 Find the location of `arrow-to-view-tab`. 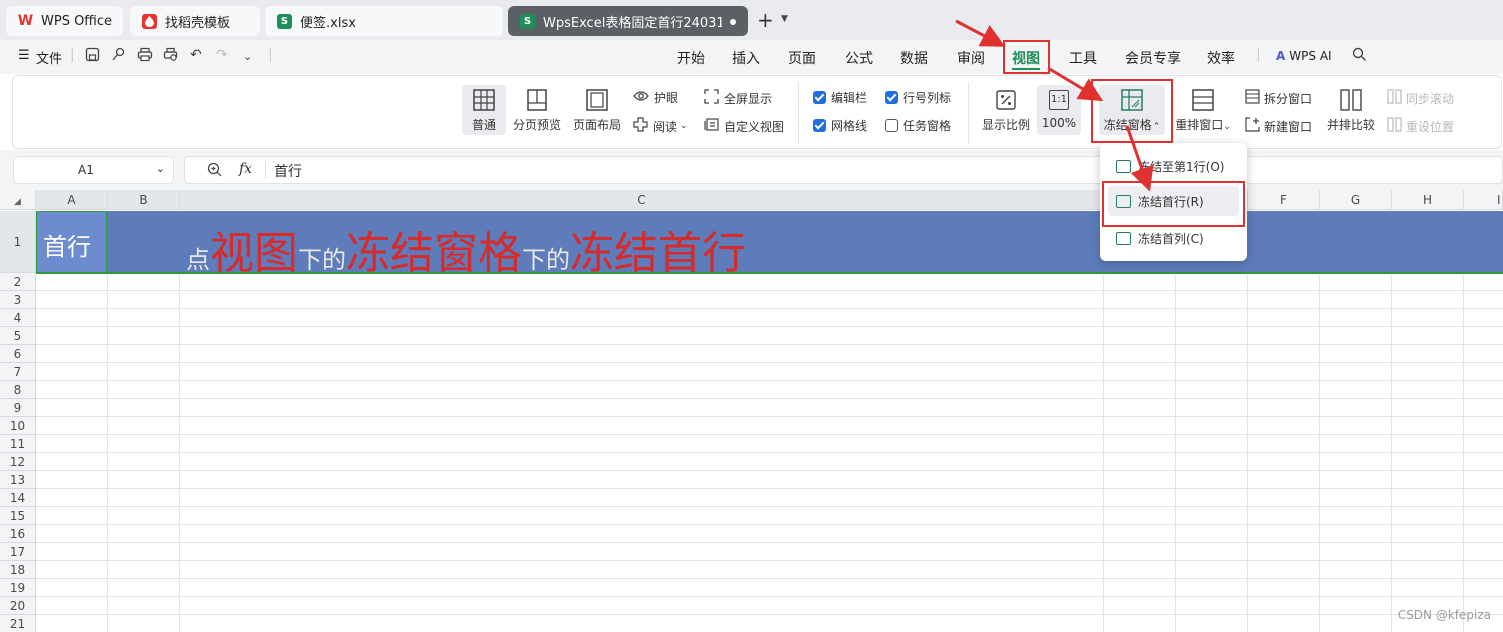

arrow-to-view-tab is located at coordinates (980, 33).